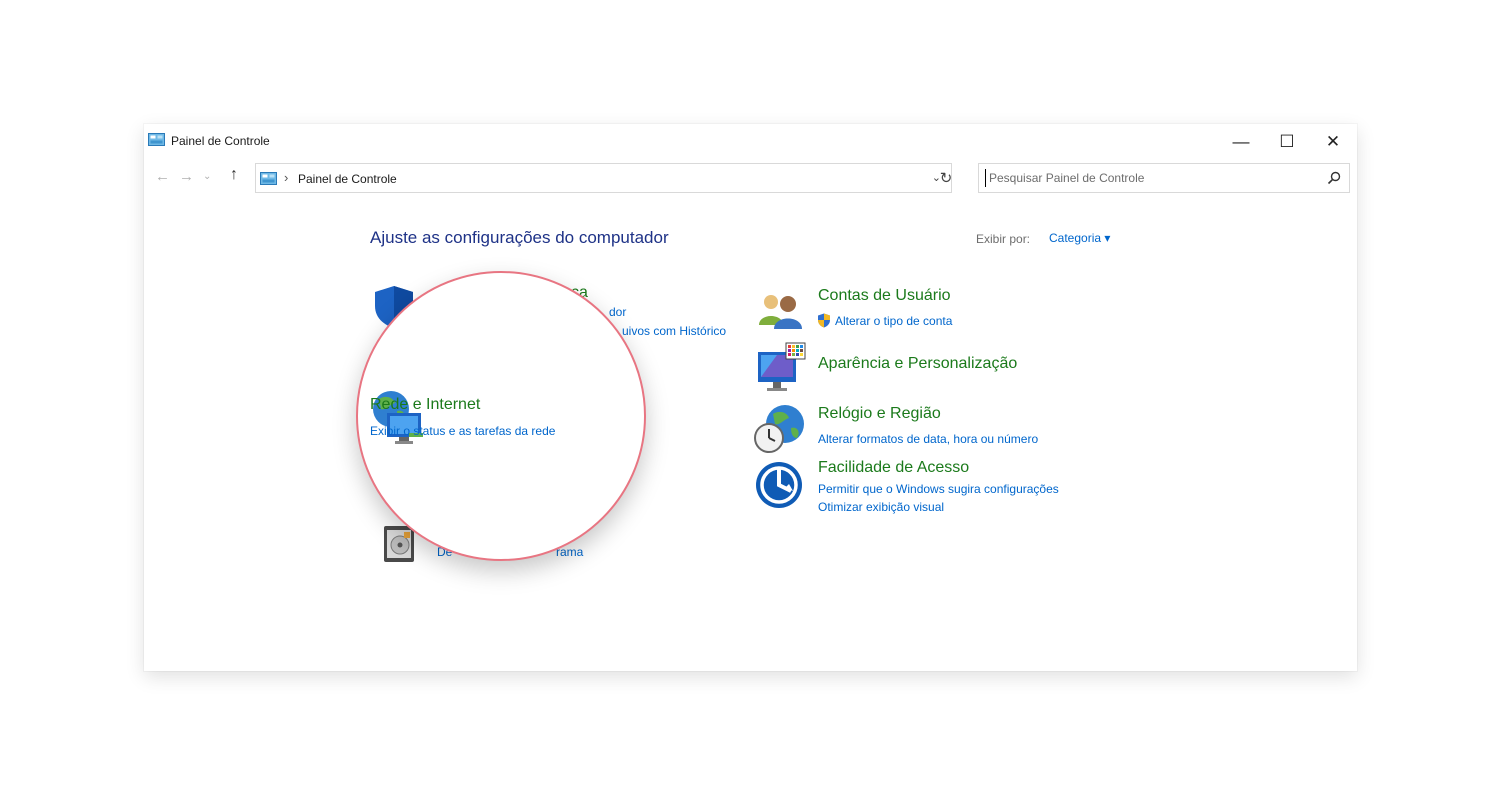 This screenshot has width=1500, height=800. What do you see at coordinates (162, 176) in the screenshot?
I see `back-button: ←` at bounding box center [162, 176].